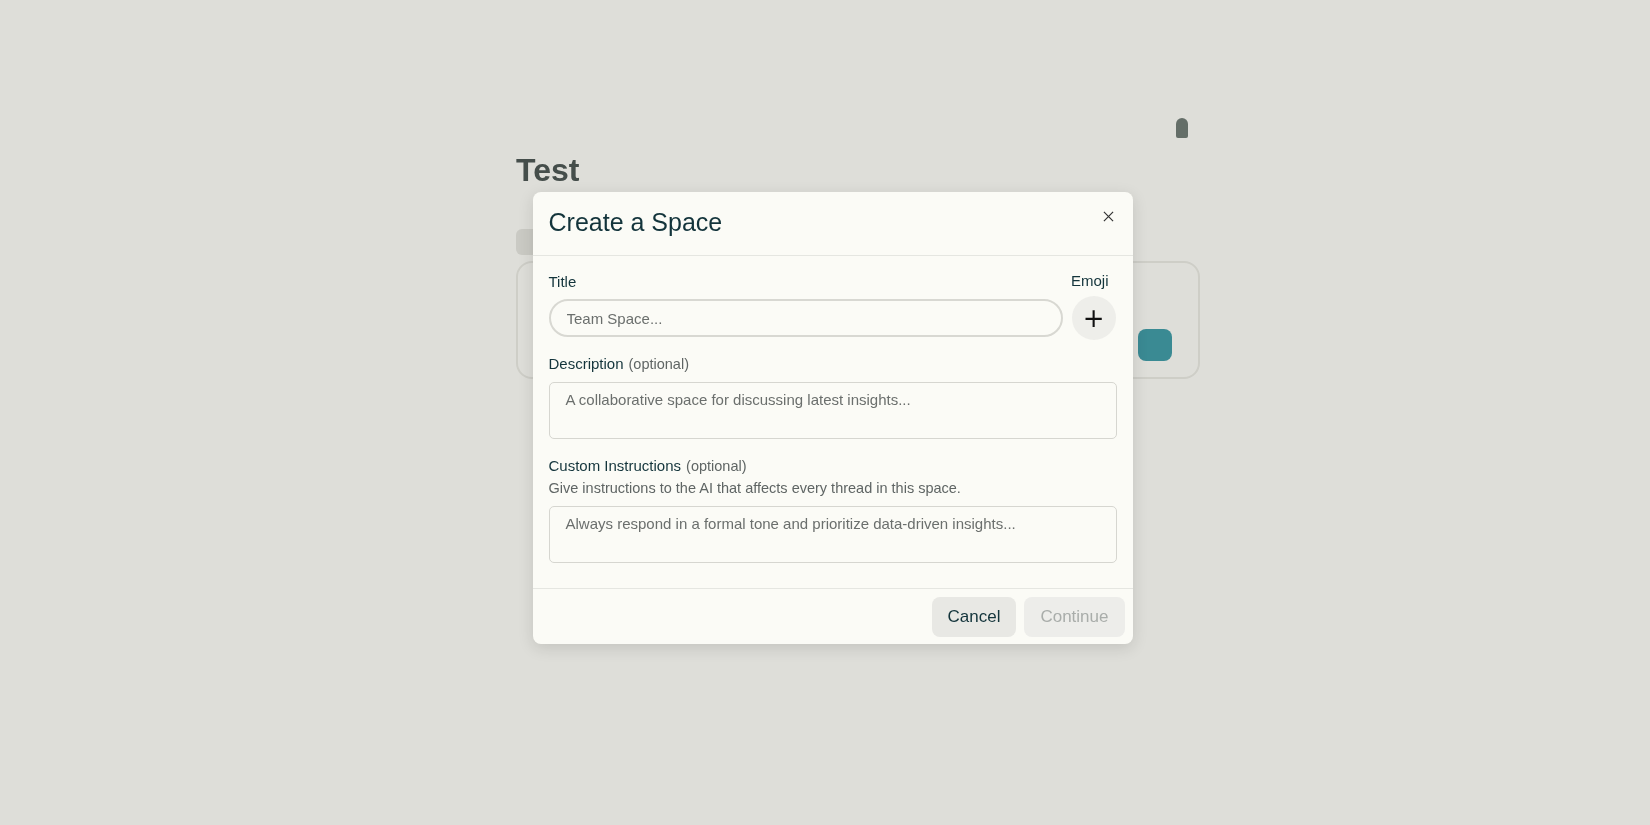  I want to click on field-label: Custom Instructions, so click(615, 465).